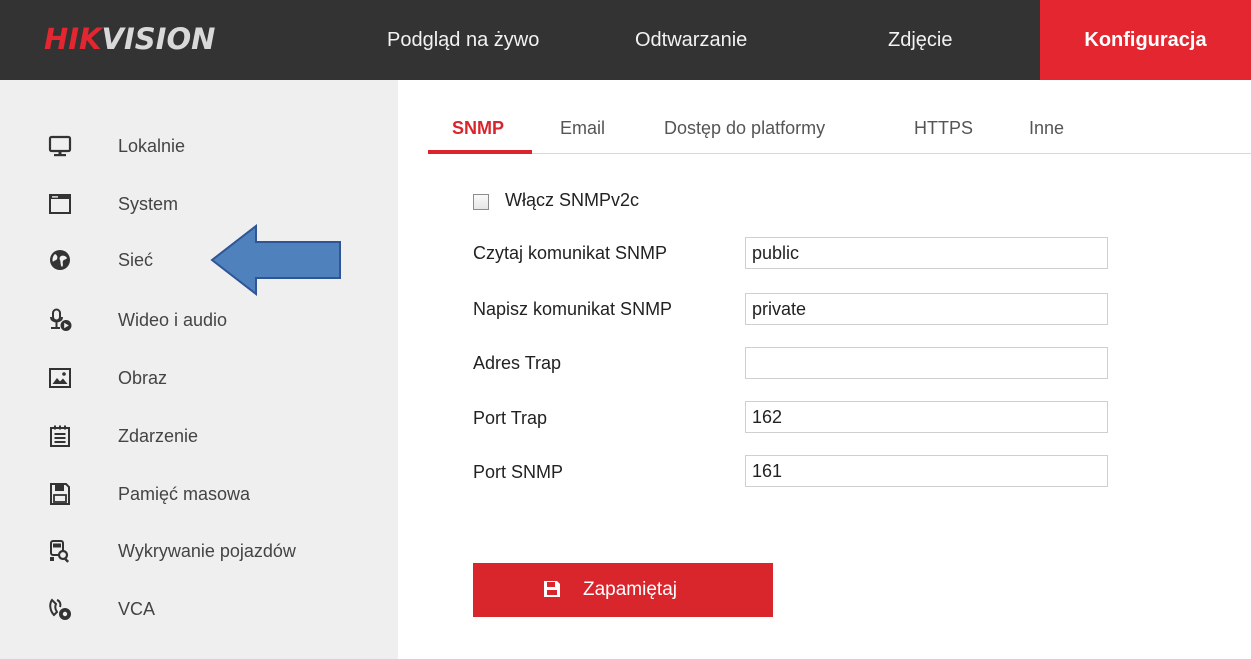  What do you see at coordinates (275, 260) in the screenshot?
I see `annotation-arrow` at bounding box center [275, 260].